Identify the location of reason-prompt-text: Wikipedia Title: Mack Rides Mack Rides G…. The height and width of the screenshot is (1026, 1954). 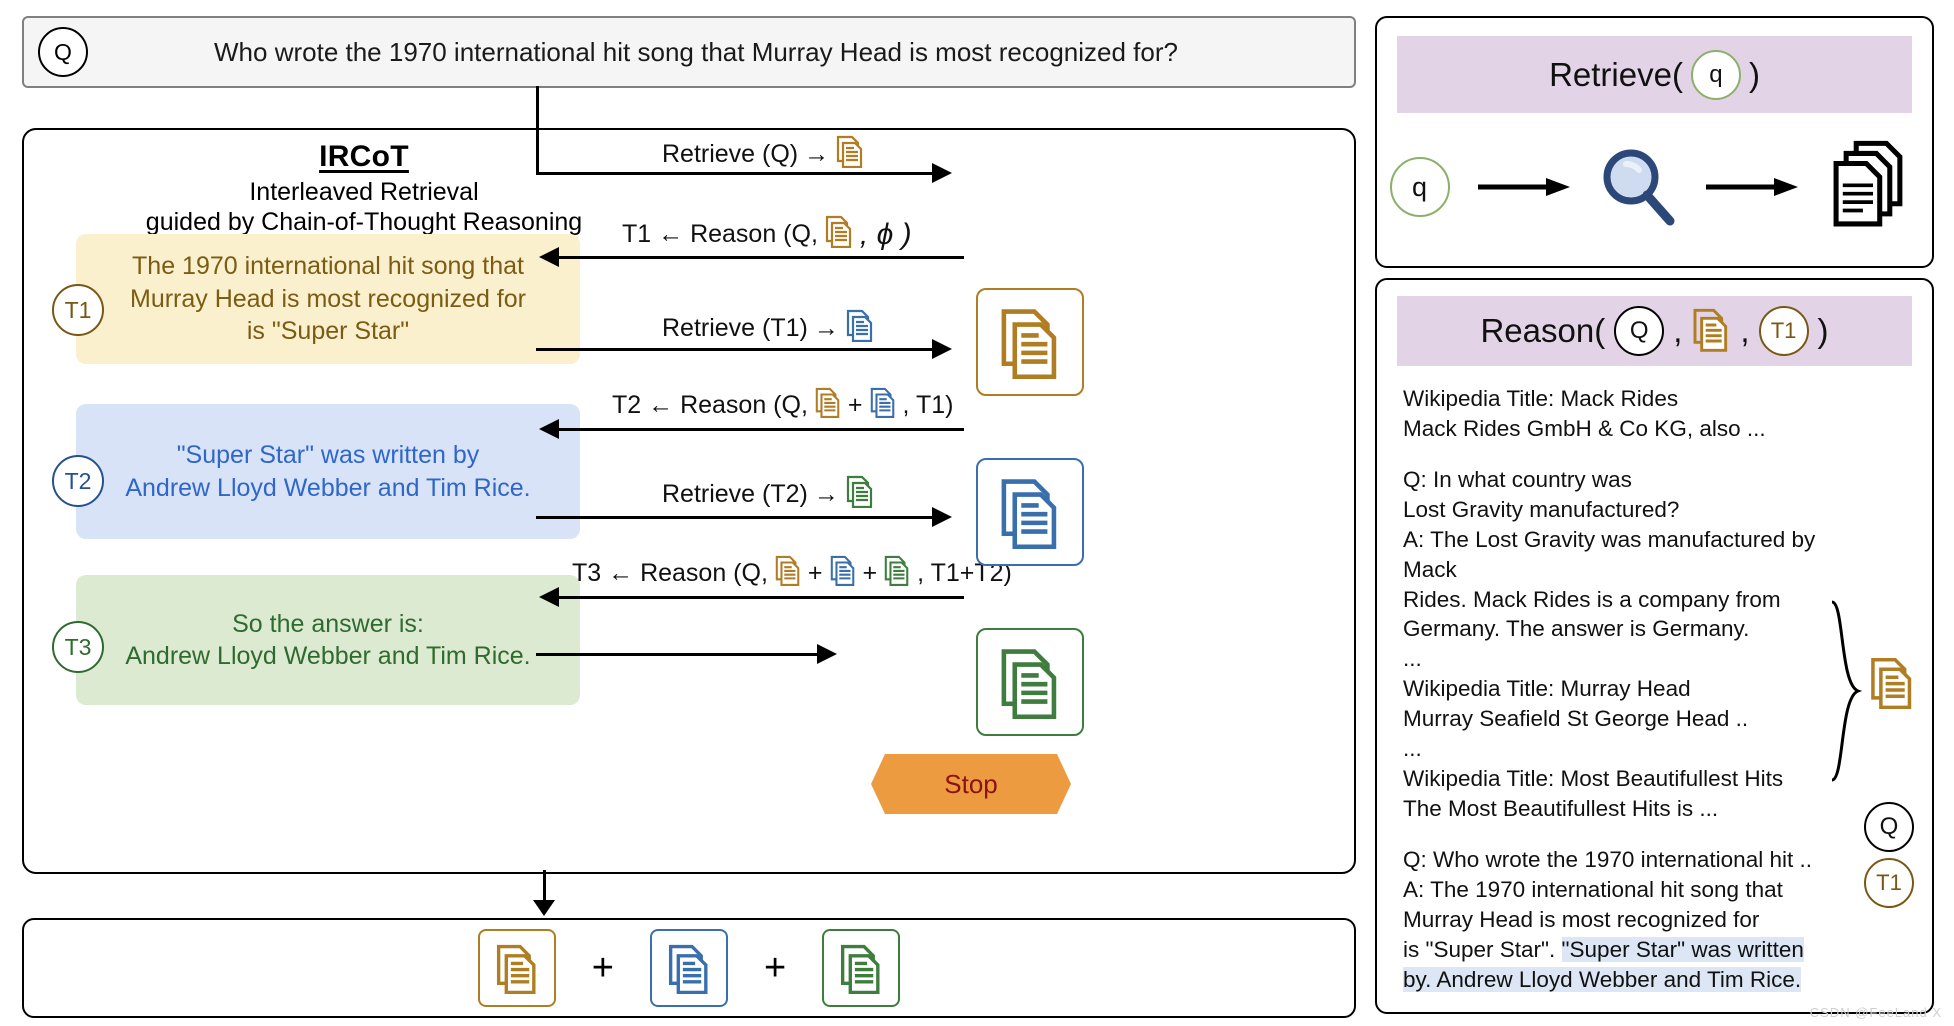
(1638, 689).